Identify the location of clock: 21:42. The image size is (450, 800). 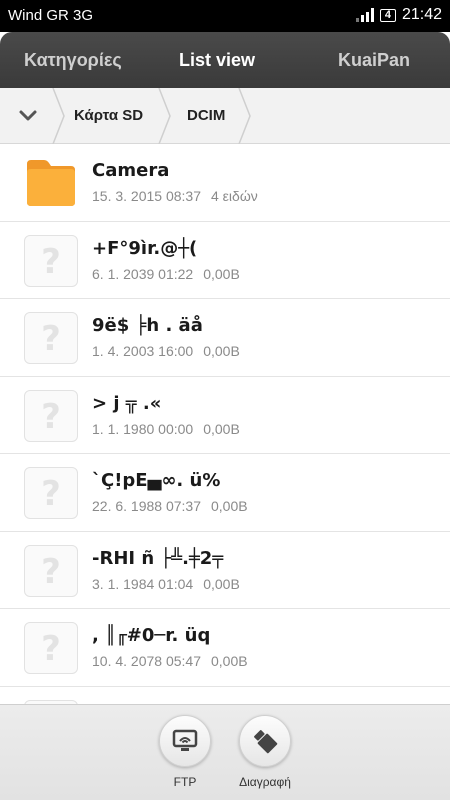
(421, 14).